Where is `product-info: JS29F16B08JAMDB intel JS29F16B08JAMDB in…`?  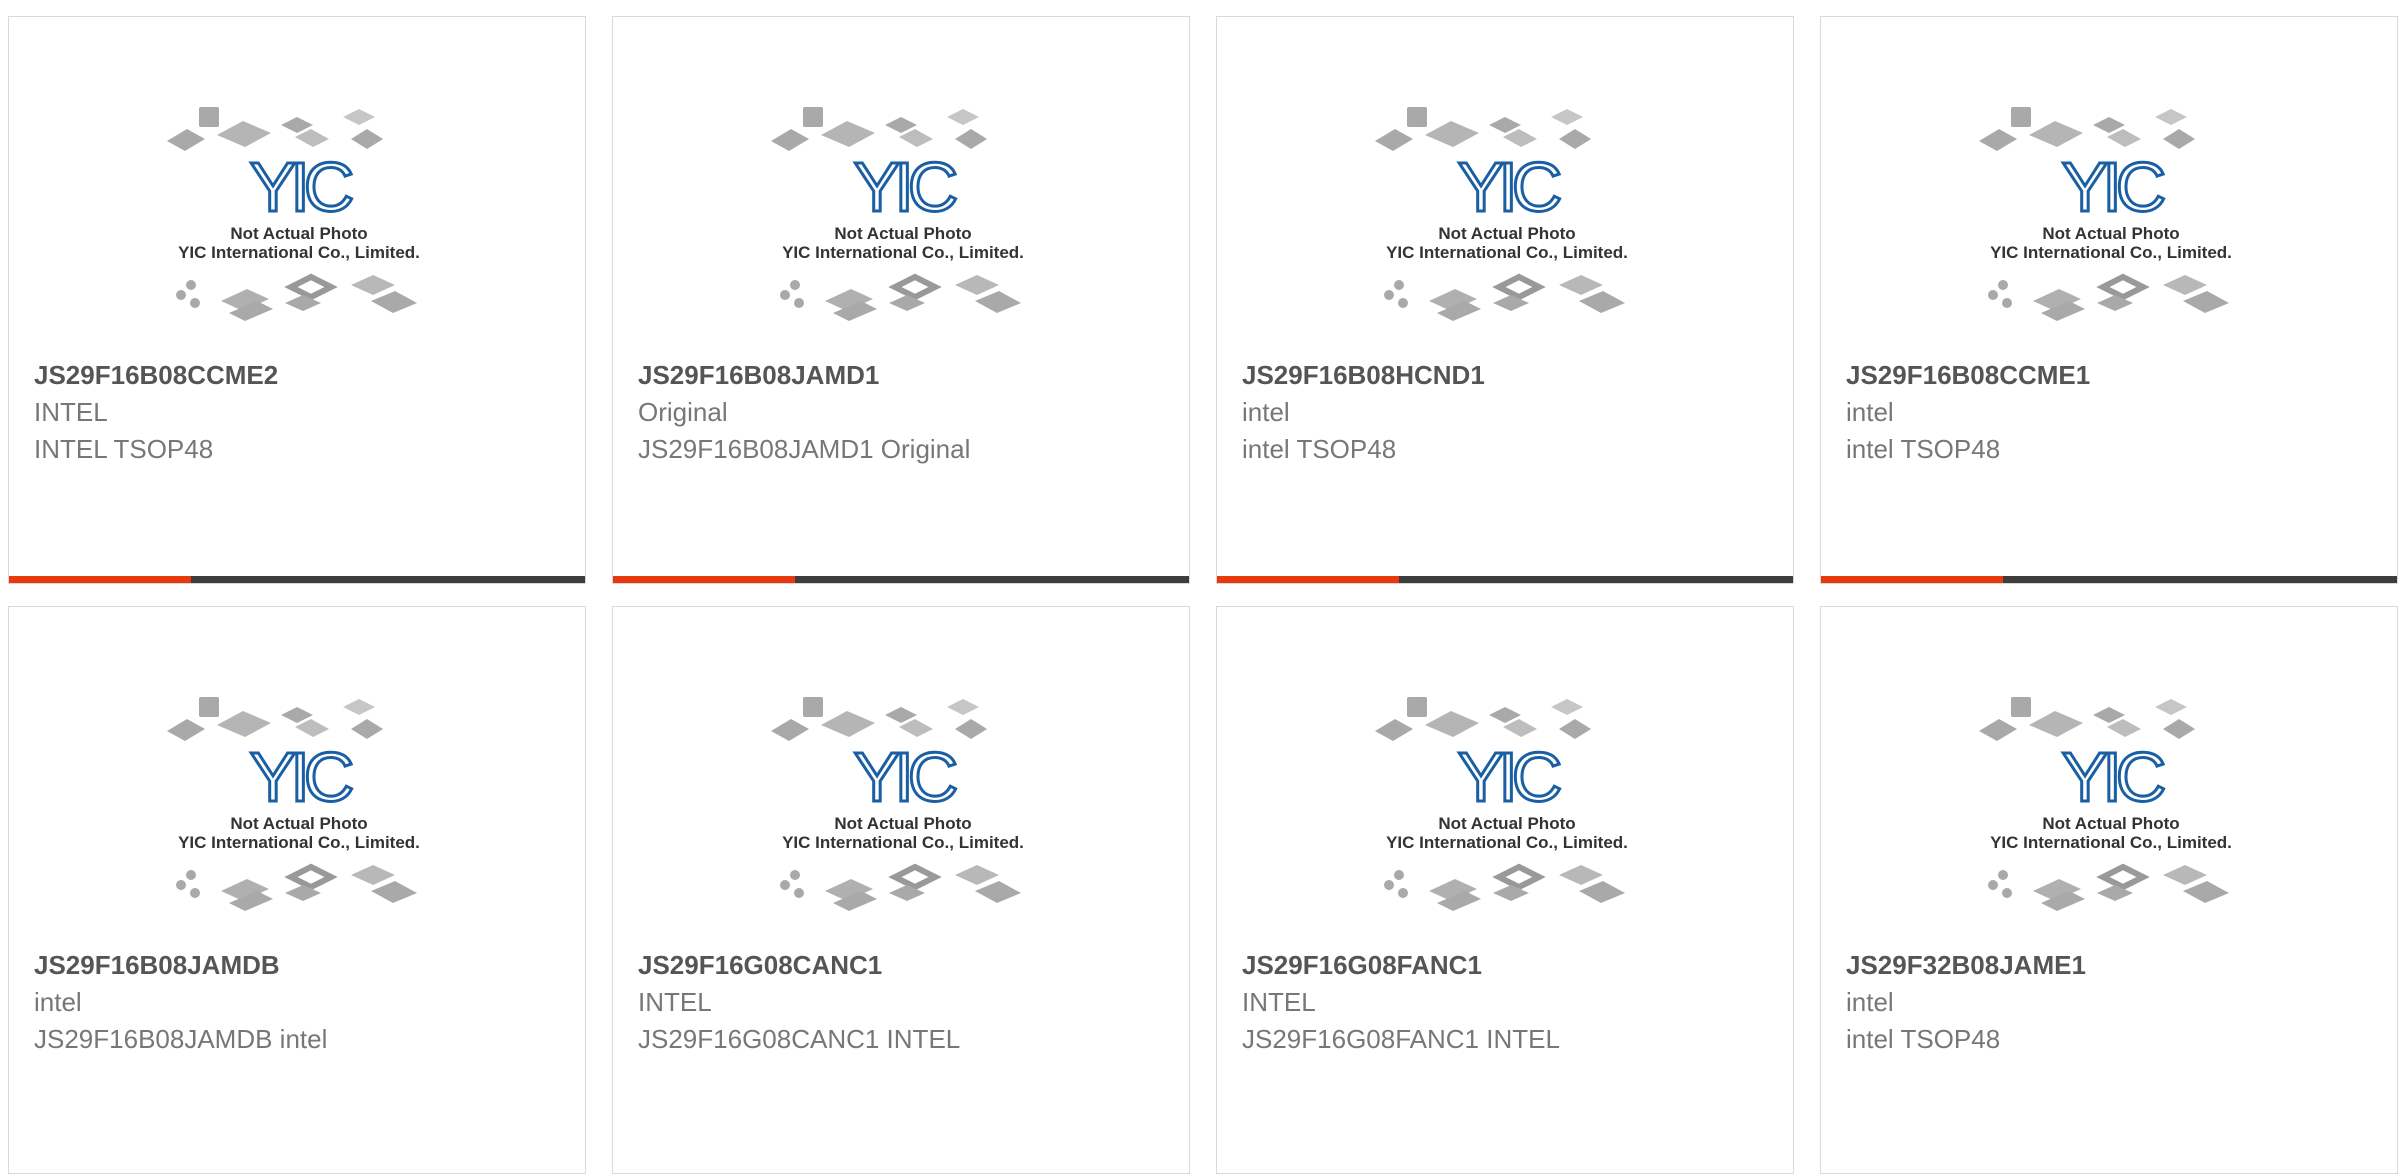
product-info: JS29F16B08JAMDB intel JS29F16B08JAMDB in… is located at coordinates (299, 1002).